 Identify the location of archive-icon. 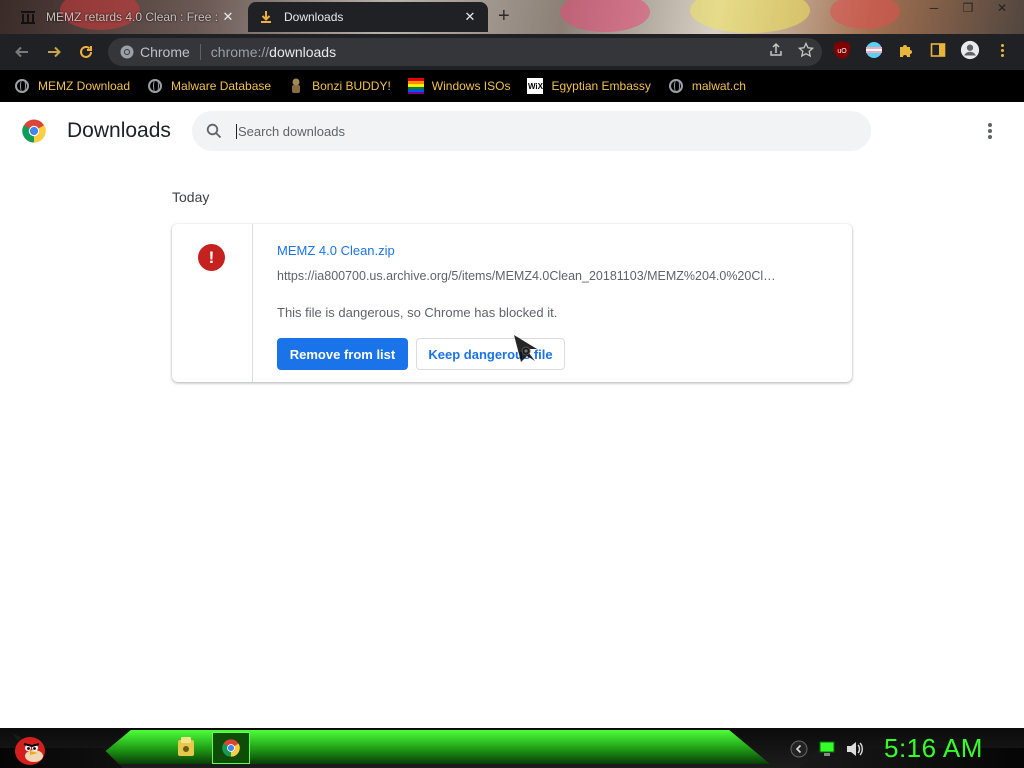
(28, 17).